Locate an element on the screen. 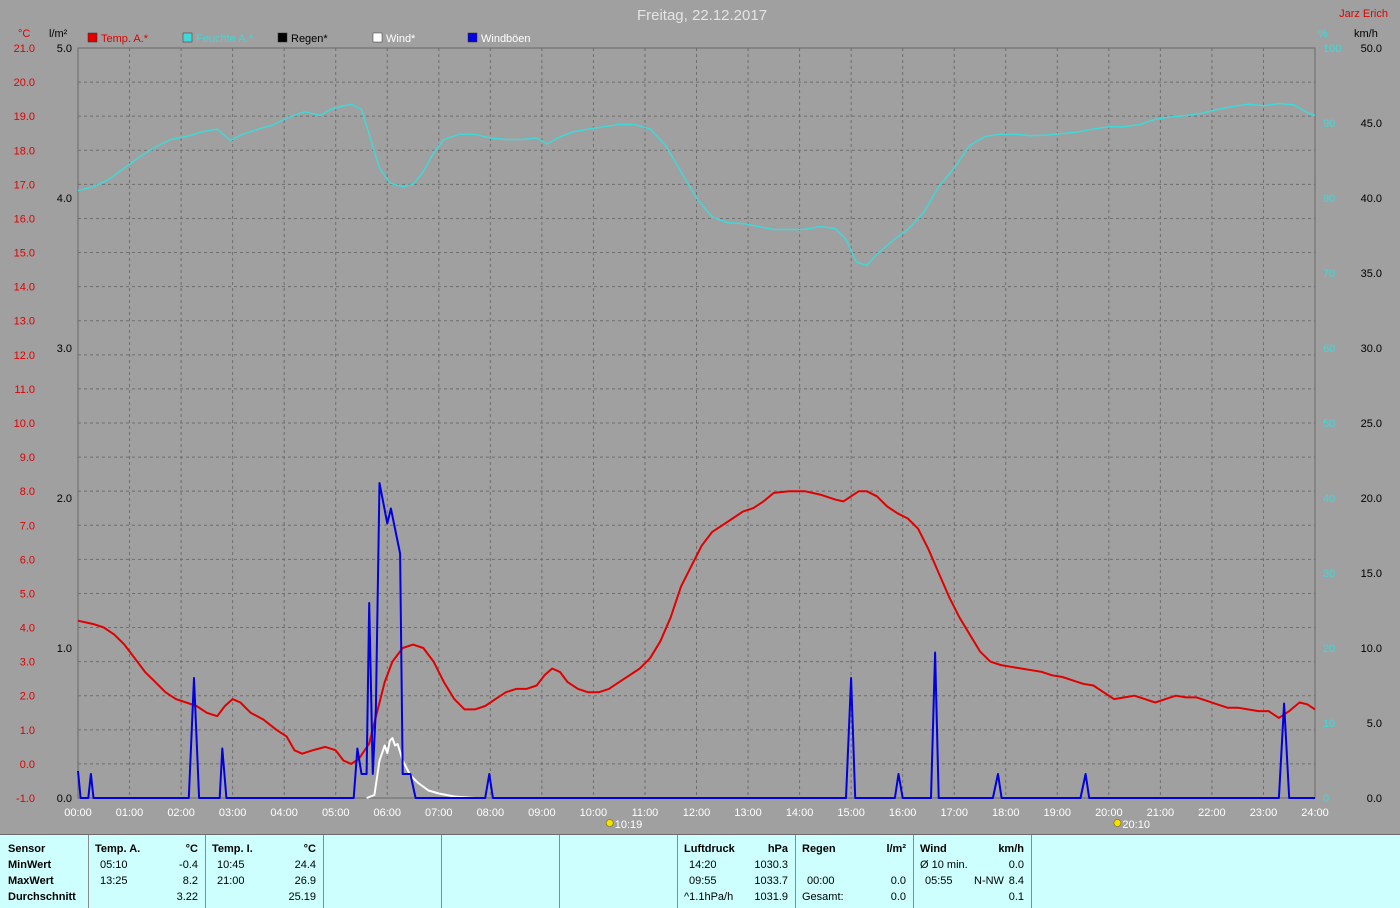 This screenshot has width=1400, height=908. chart-date-title: Freitag, 22.12.2017 is located at coordinates (702, 15).